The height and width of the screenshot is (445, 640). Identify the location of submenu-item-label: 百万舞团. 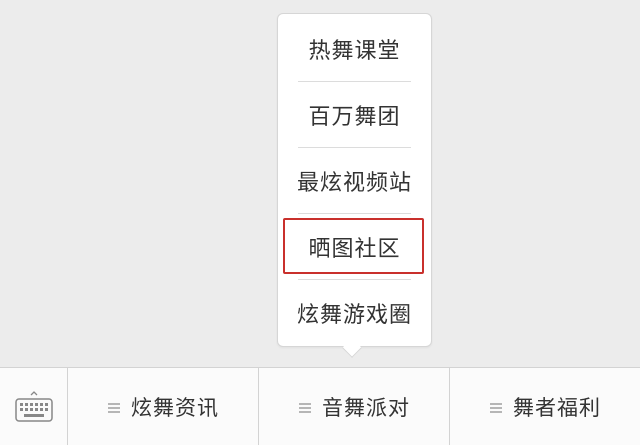
(354, 117).